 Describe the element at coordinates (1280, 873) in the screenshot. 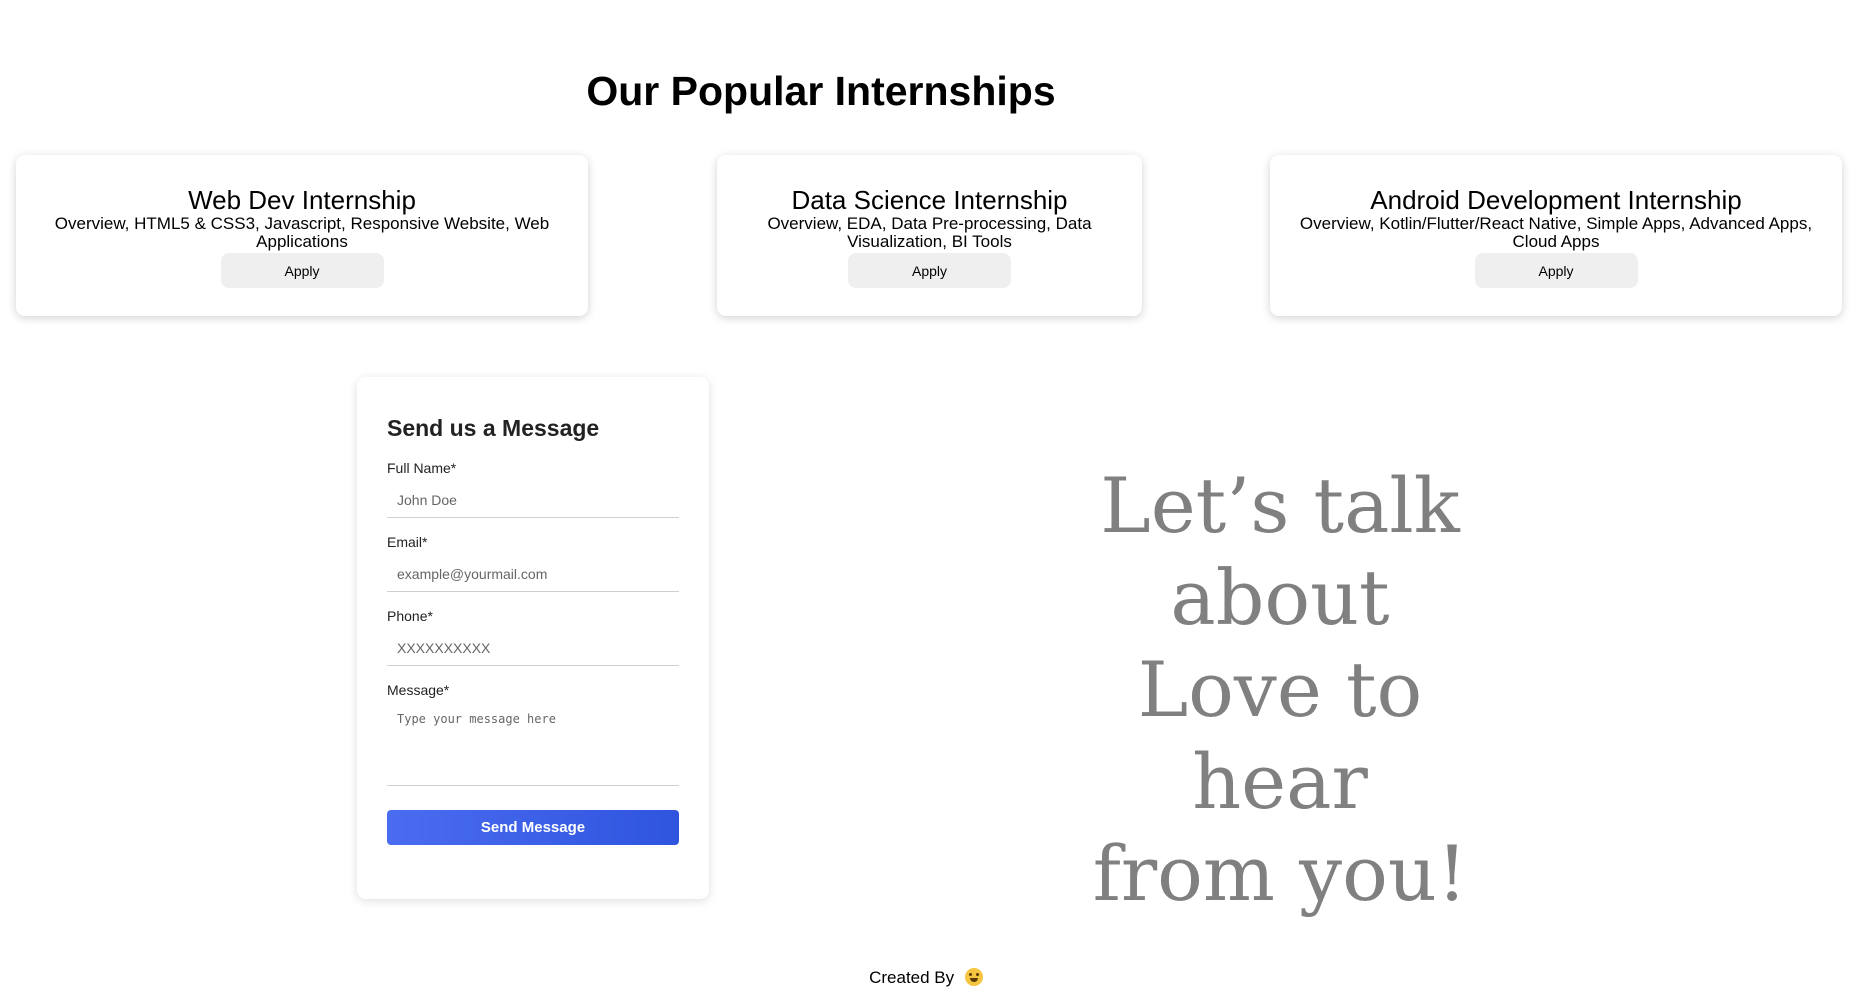

I see `talk-line: from you!` at that location.